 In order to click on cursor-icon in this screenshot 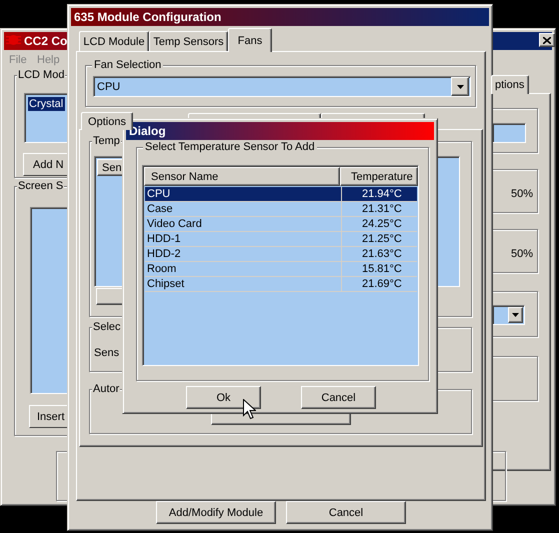, I will do `click(249, 409)`.